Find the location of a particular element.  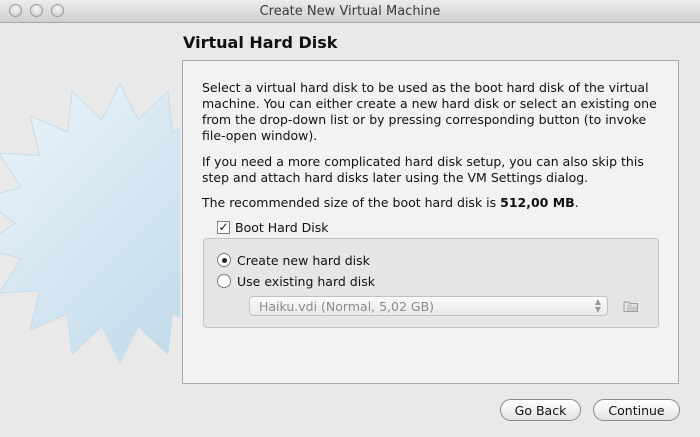

title-bar: Create New Virtual Machine is located at coordinates (350, 11).